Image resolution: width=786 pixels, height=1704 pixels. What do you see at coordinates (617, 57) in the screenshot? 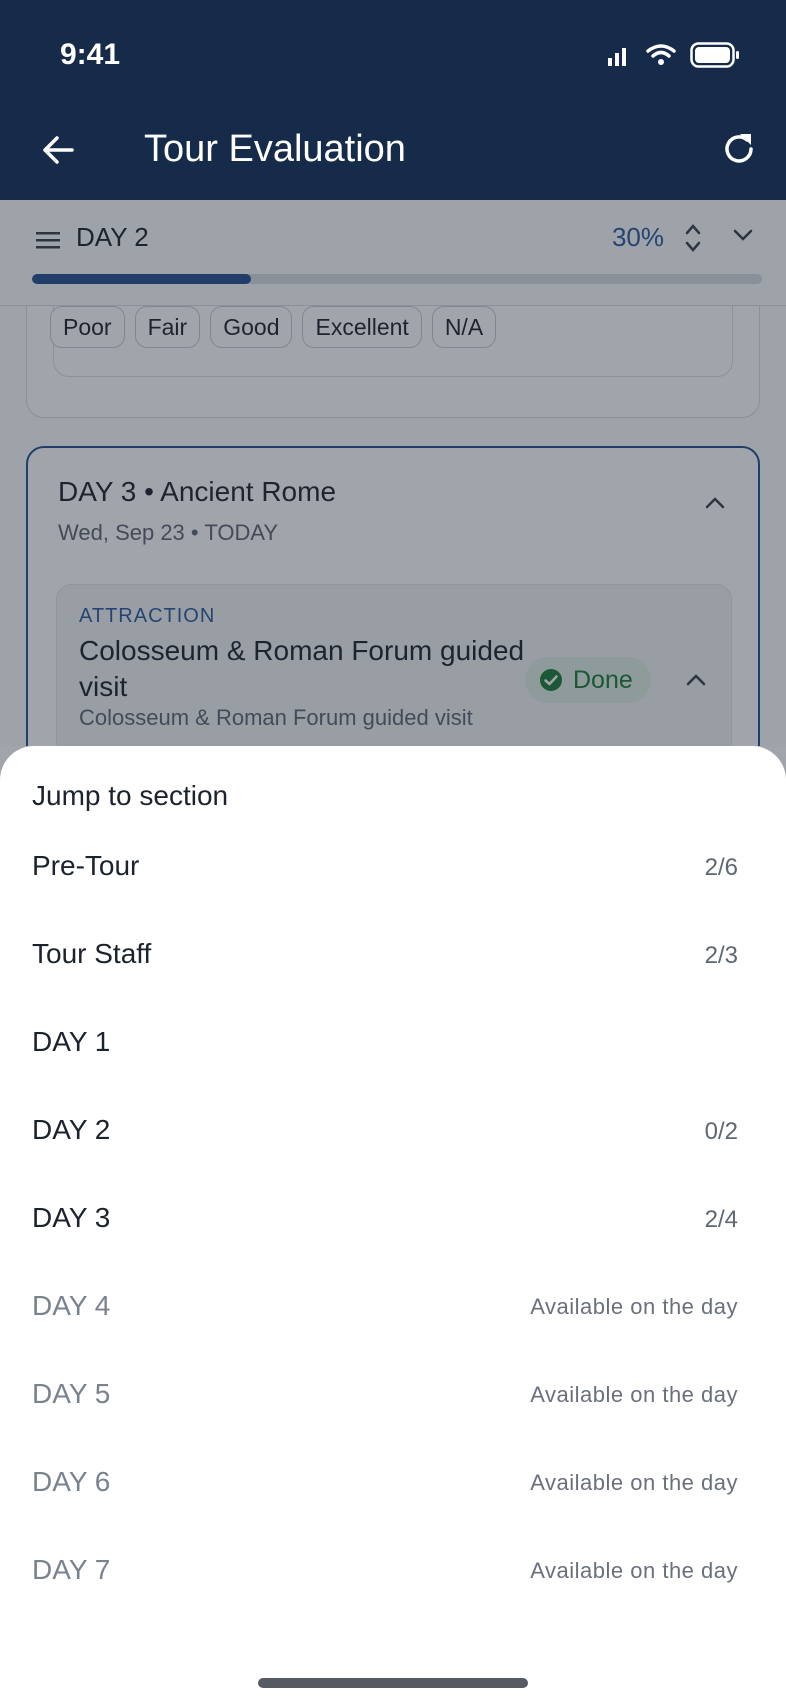
I see `signal-icon` at bounding box center [617, 57].